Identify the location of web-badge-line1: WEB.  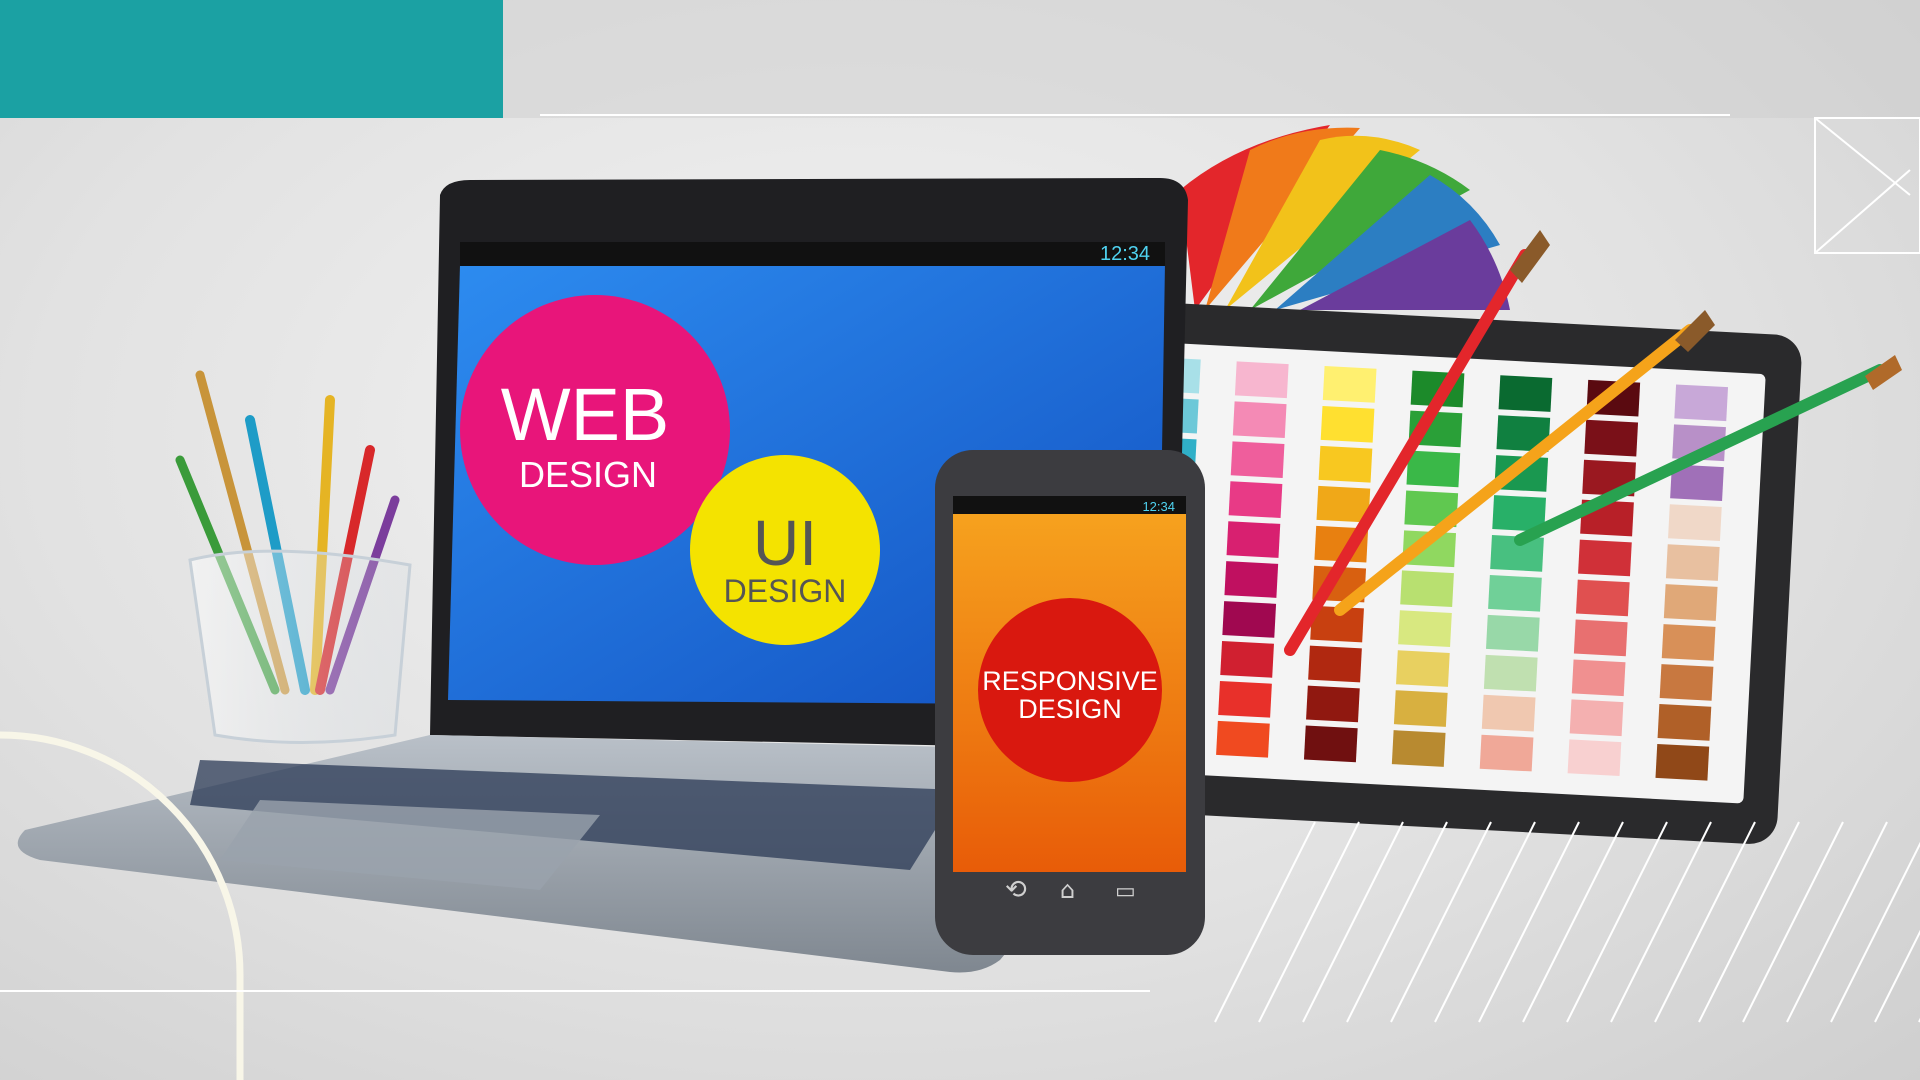
(585, 414).